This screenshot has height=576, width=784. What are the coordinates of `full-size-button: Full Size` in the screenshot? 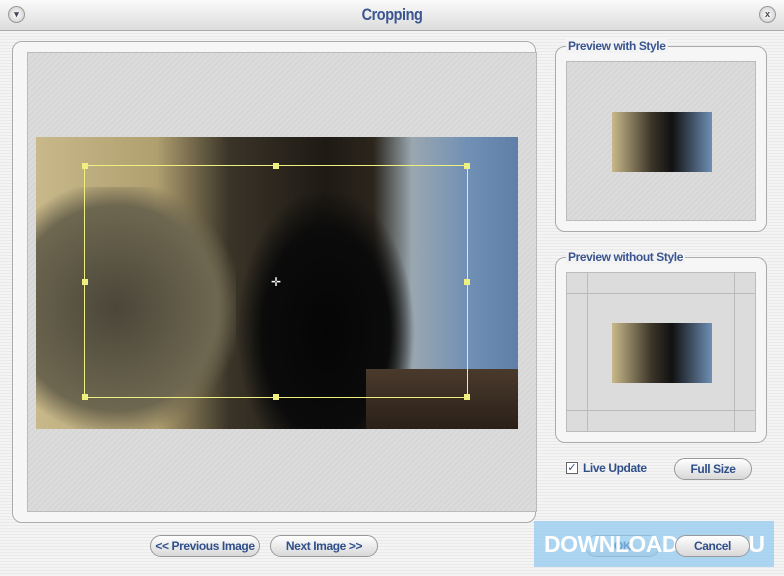 It's located at (713, 469).